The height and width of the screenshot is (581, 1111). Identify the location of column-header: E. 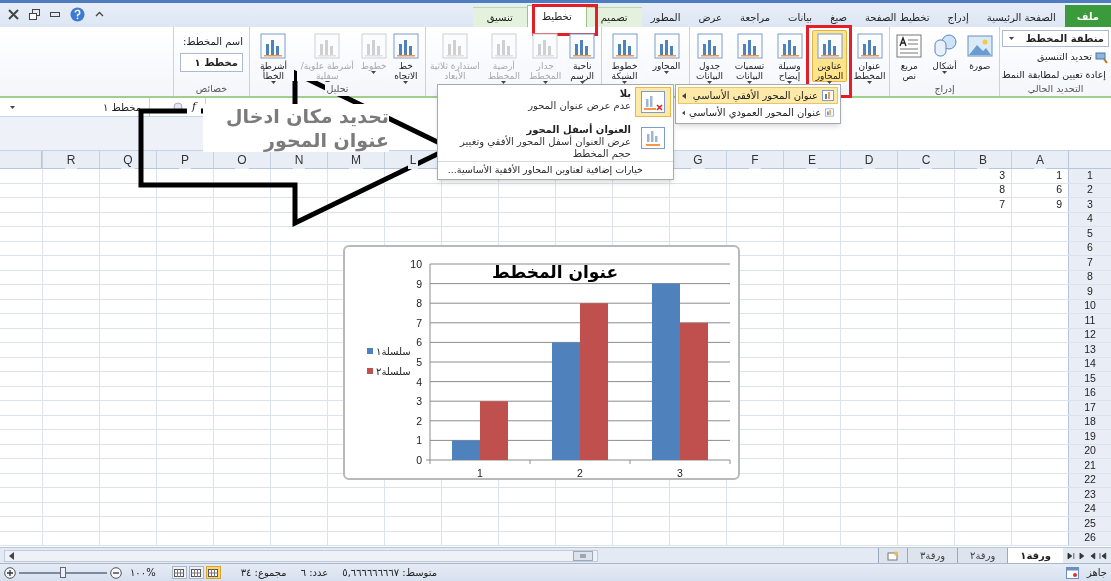
(811, 159).